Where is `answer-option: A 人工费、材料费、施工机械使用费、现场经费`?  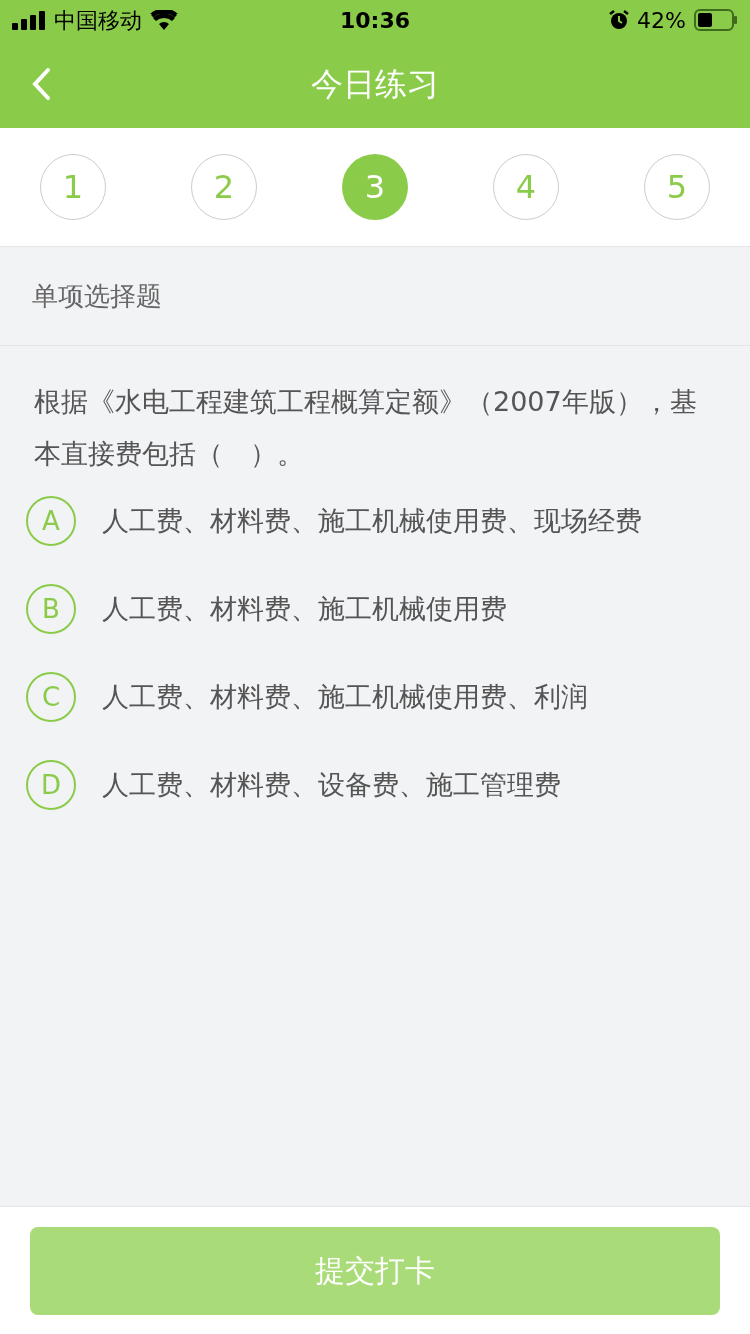 answer-option: A 人工费、材料费、施工机械使用费、现场经费 is located at coordinates (375, 521).